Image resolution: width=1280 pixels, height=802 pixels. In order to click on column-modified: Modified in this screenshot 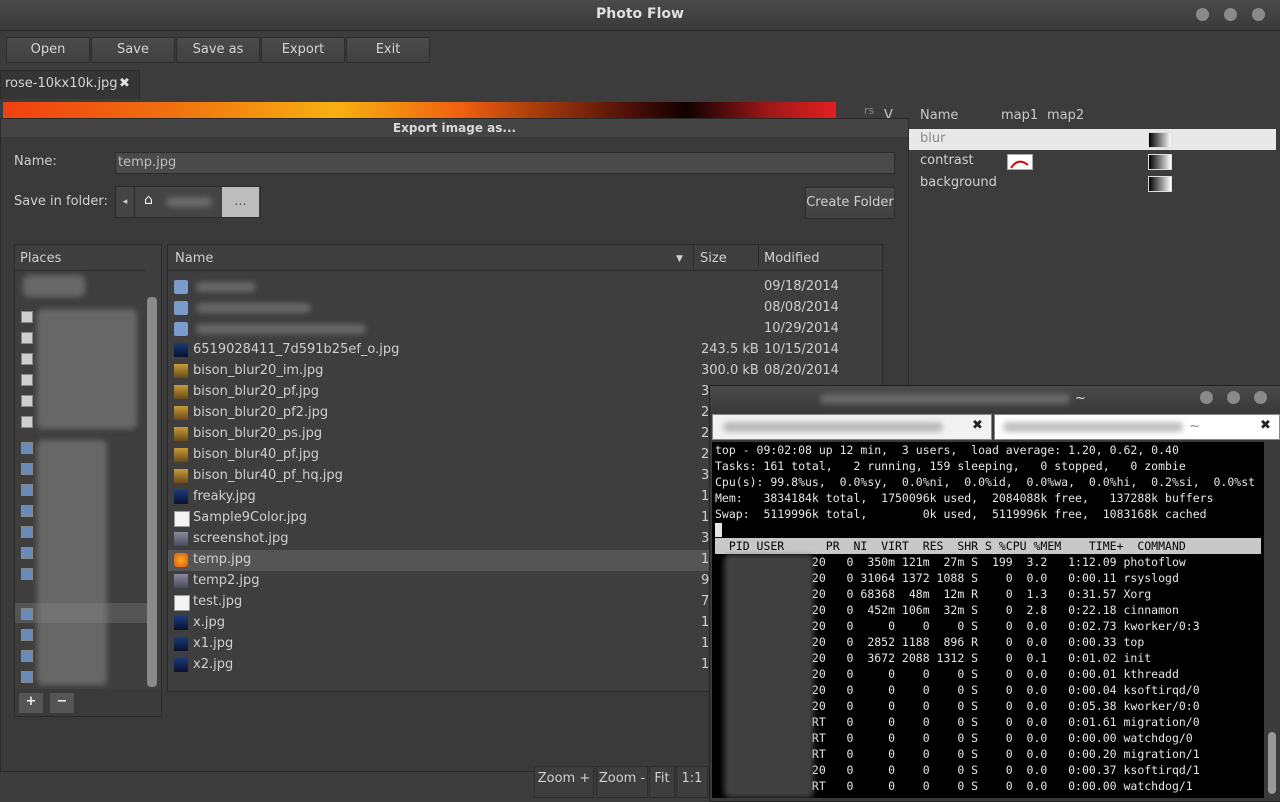, I will do `click(791, 258)`.